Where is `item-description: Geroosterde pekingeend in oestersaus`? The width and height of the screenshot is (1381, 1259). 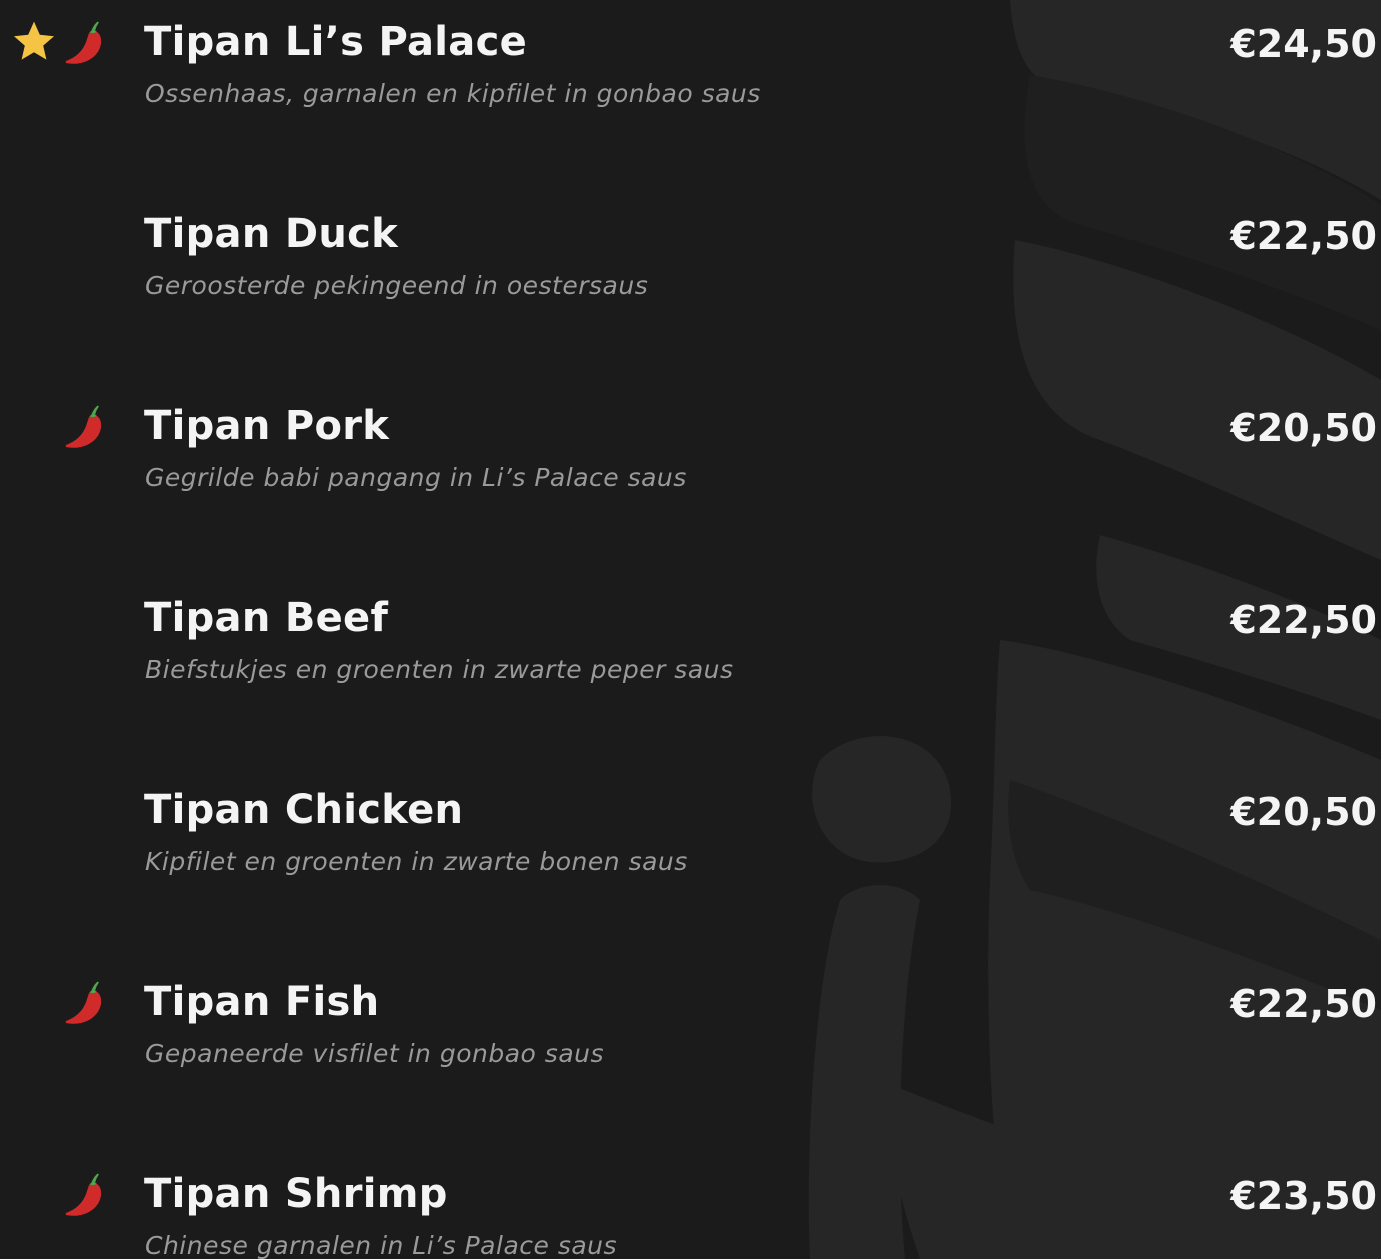 item-description: Geroosterde pekingeend in oestersaus is located at coordinates (397, 285).